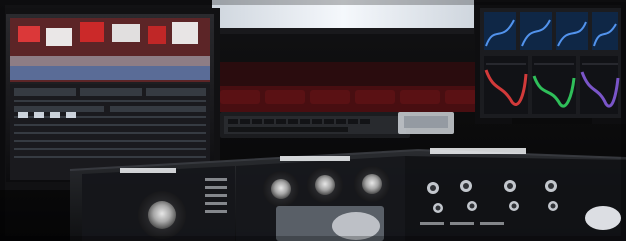 This screenshot has width=626, height=241. Describe the element at coordinates (515, 198) in the screenshot. I see `console-right-panel` at that location.